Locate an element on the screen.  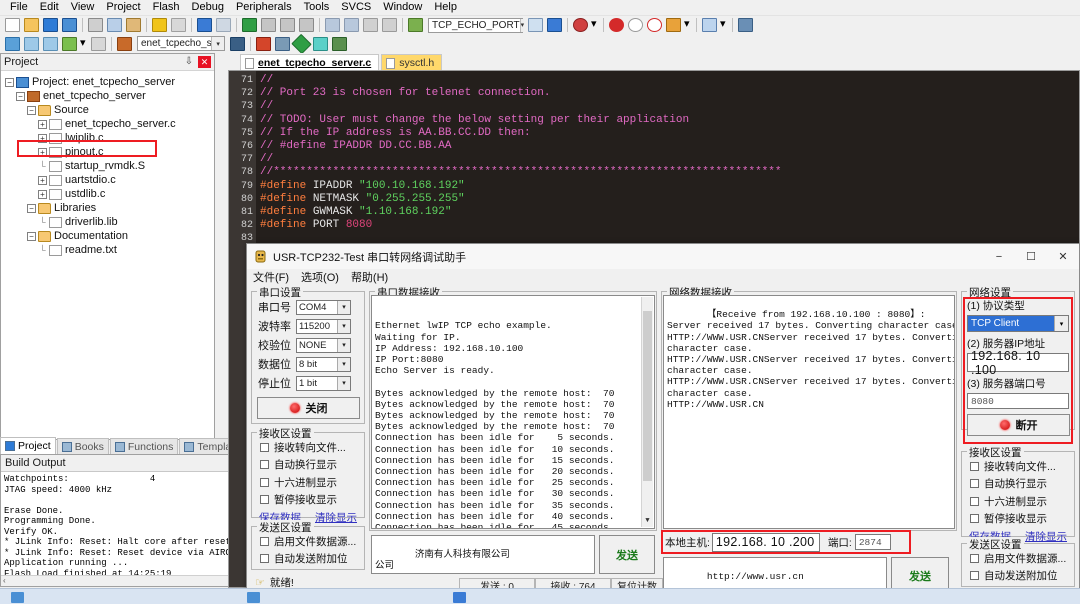
pack-installer-icon is located at coordinates (554, 25).